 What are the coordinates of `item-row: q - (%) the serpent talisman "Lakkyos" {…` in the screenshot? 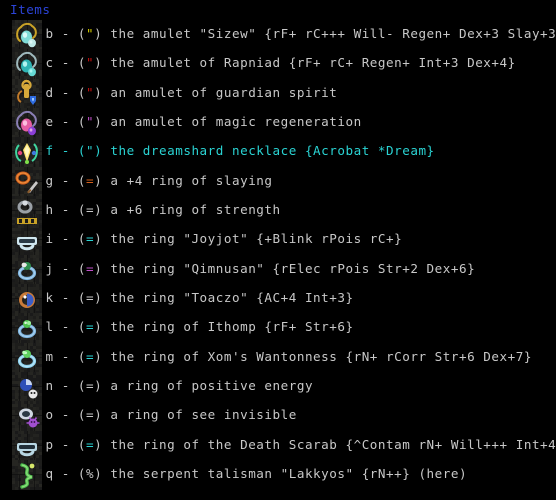 It's located at (278, 475).